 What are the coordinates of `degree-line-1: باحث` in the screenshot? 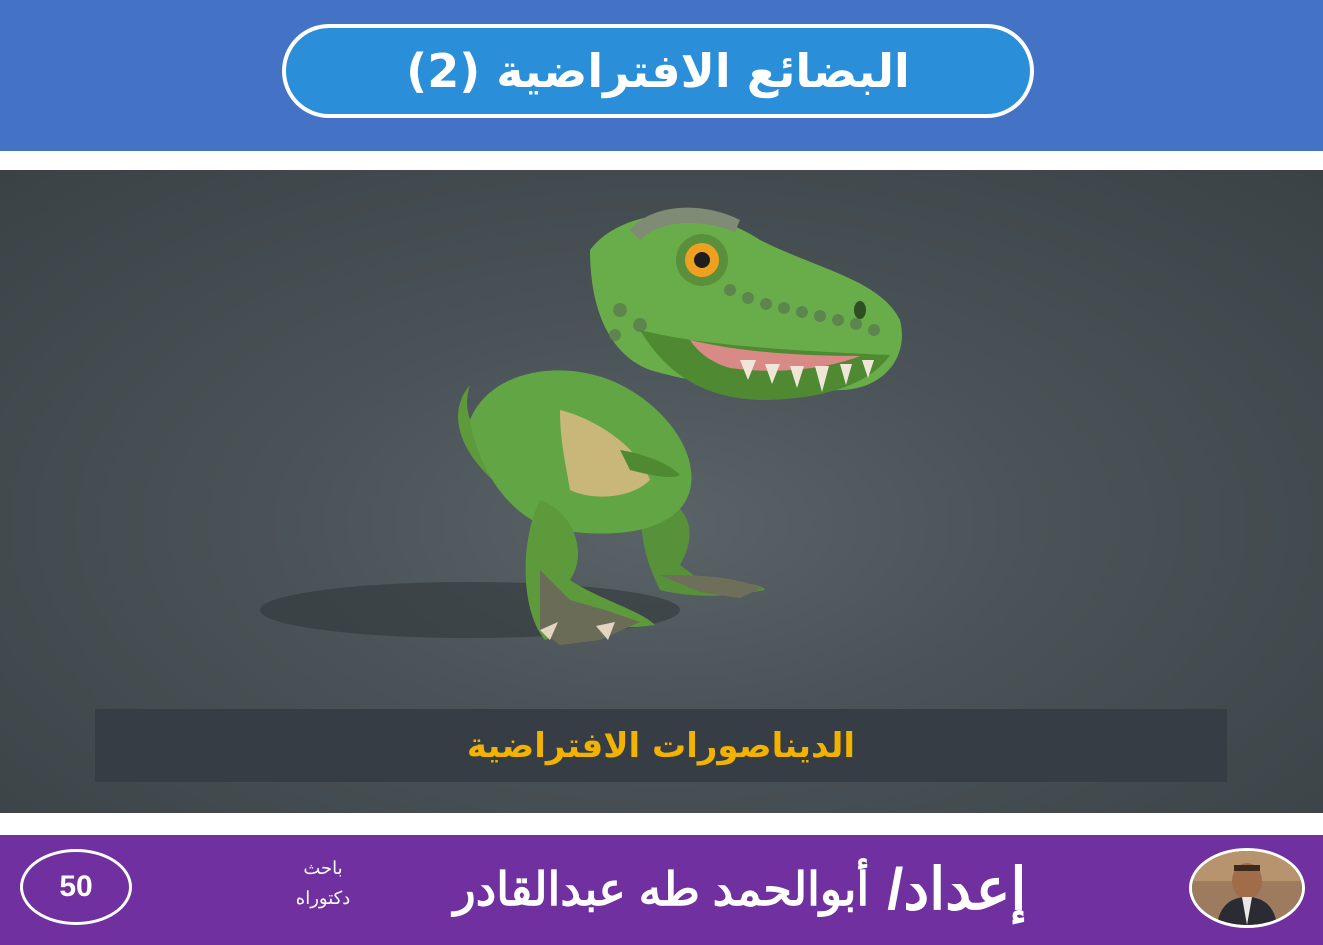 It's located at (323, 868).